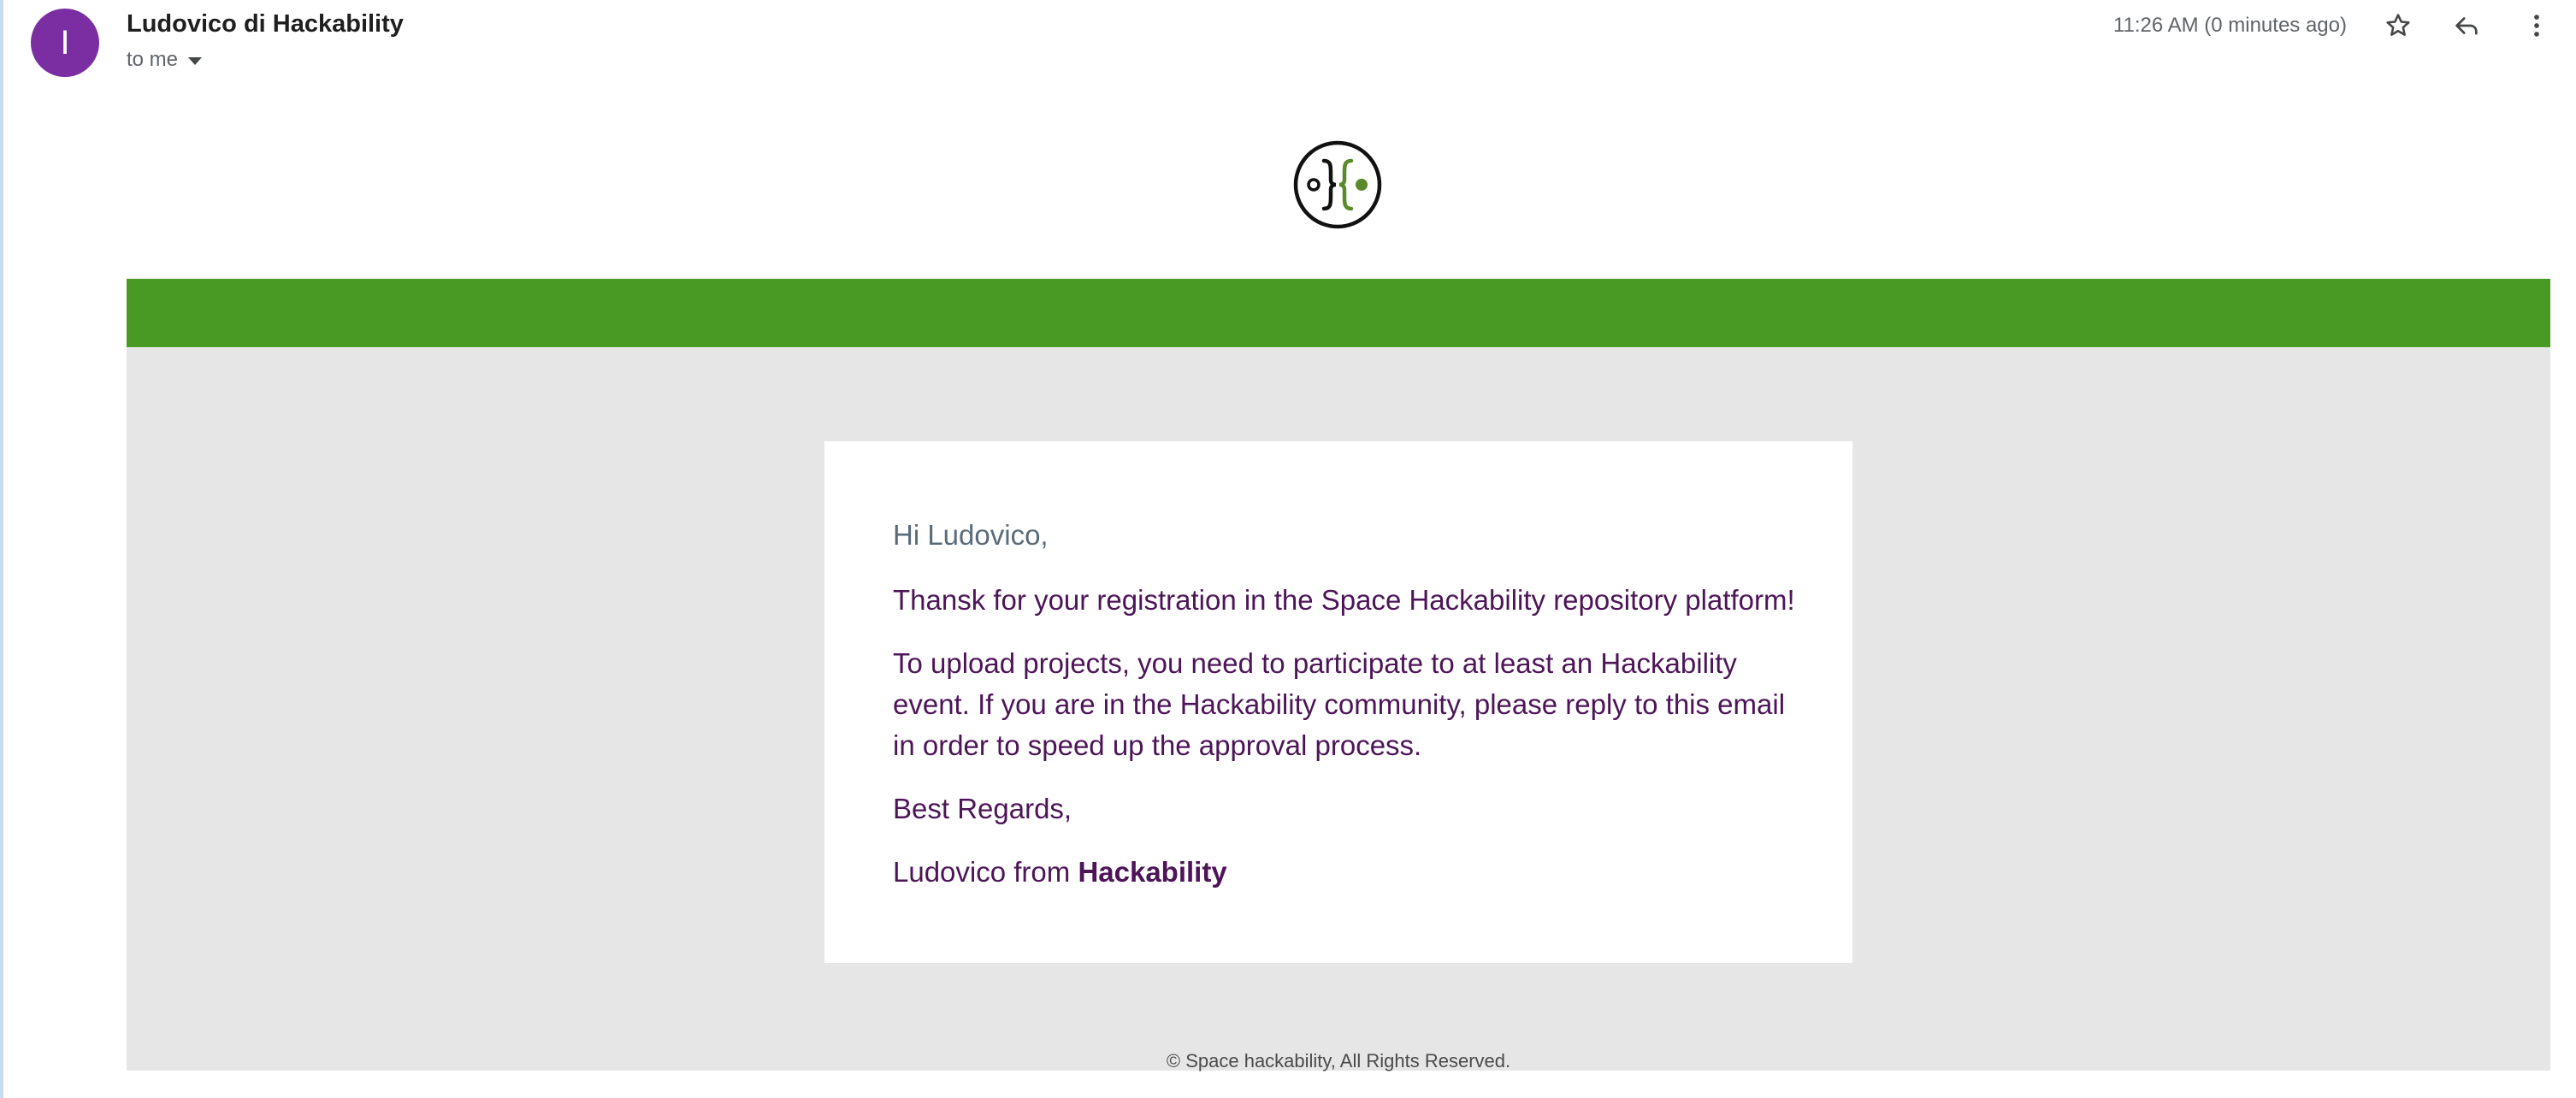  I want to click on more-vert-icon, so click(2536, 26).